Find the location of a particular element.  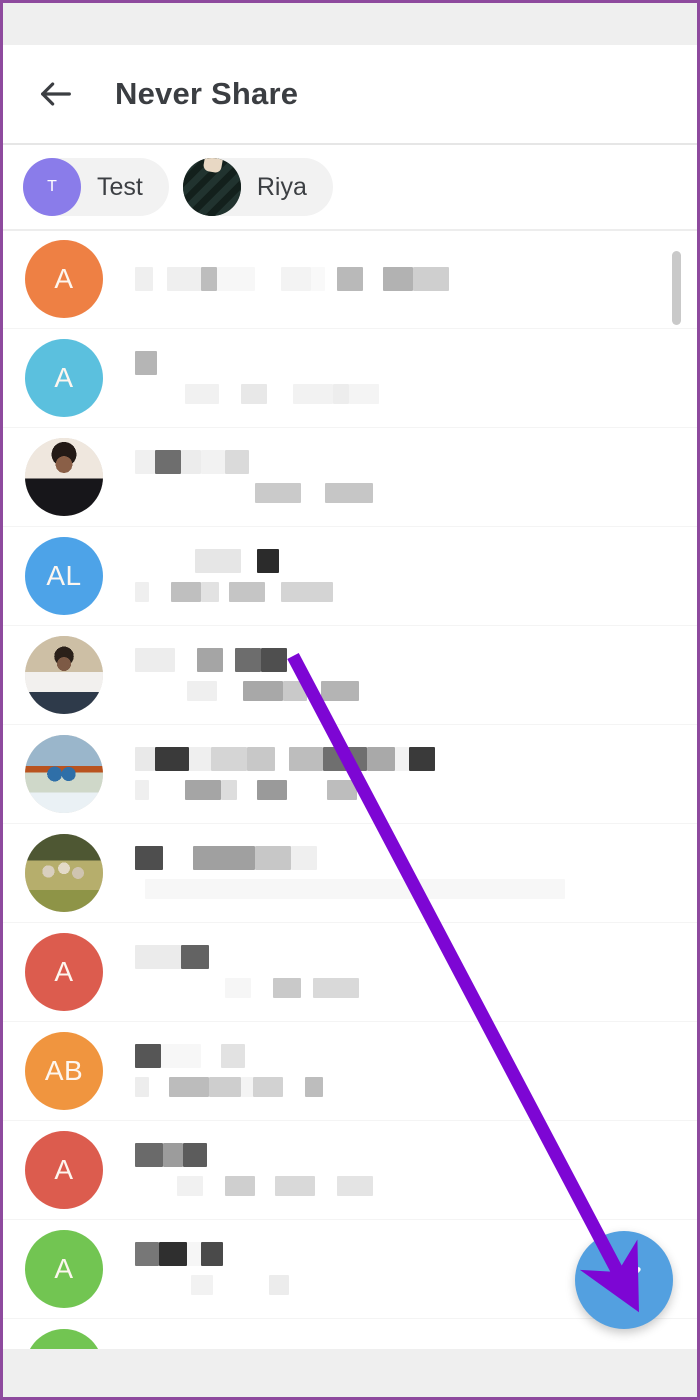

chip-avatar-initial: T is located at coordinates (52, 186).